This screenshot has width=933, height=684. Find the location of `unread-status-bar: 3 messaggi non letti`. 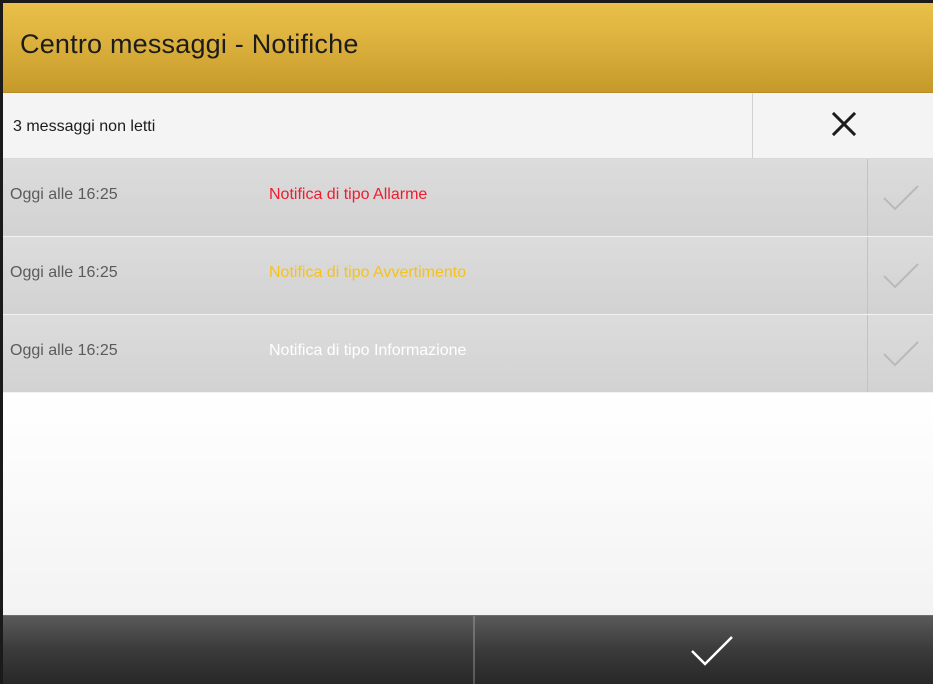

unread-status-bar: 3 messaggi non letti is located at coordinates (468, 126).